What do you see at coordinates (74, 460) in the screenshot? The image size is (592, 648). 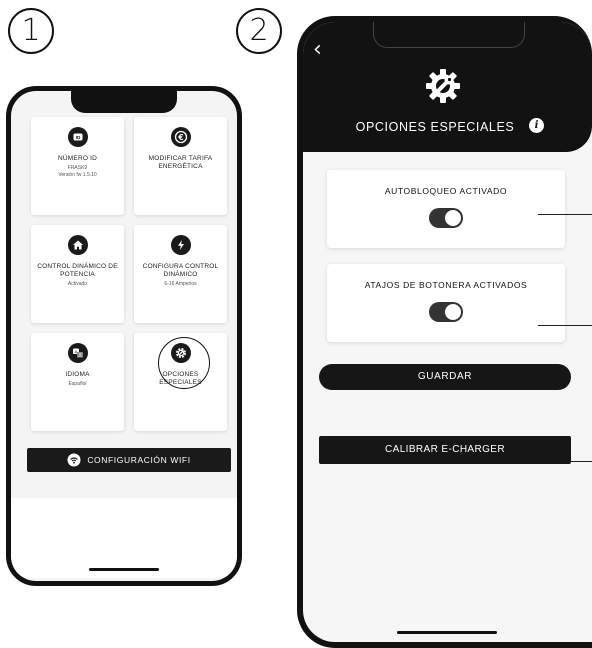 I see `wifi-icon` at bounding box center [74, 460].